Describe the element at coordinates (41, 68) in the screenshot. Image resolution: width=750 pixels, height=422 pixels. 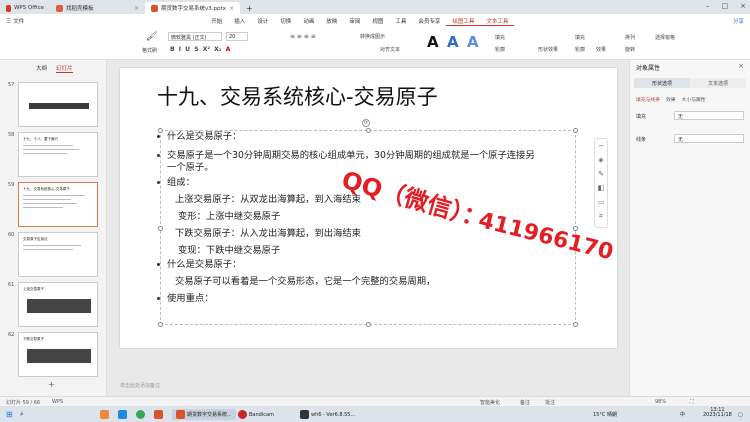
I see `tab-outline: 大纲` at that location.